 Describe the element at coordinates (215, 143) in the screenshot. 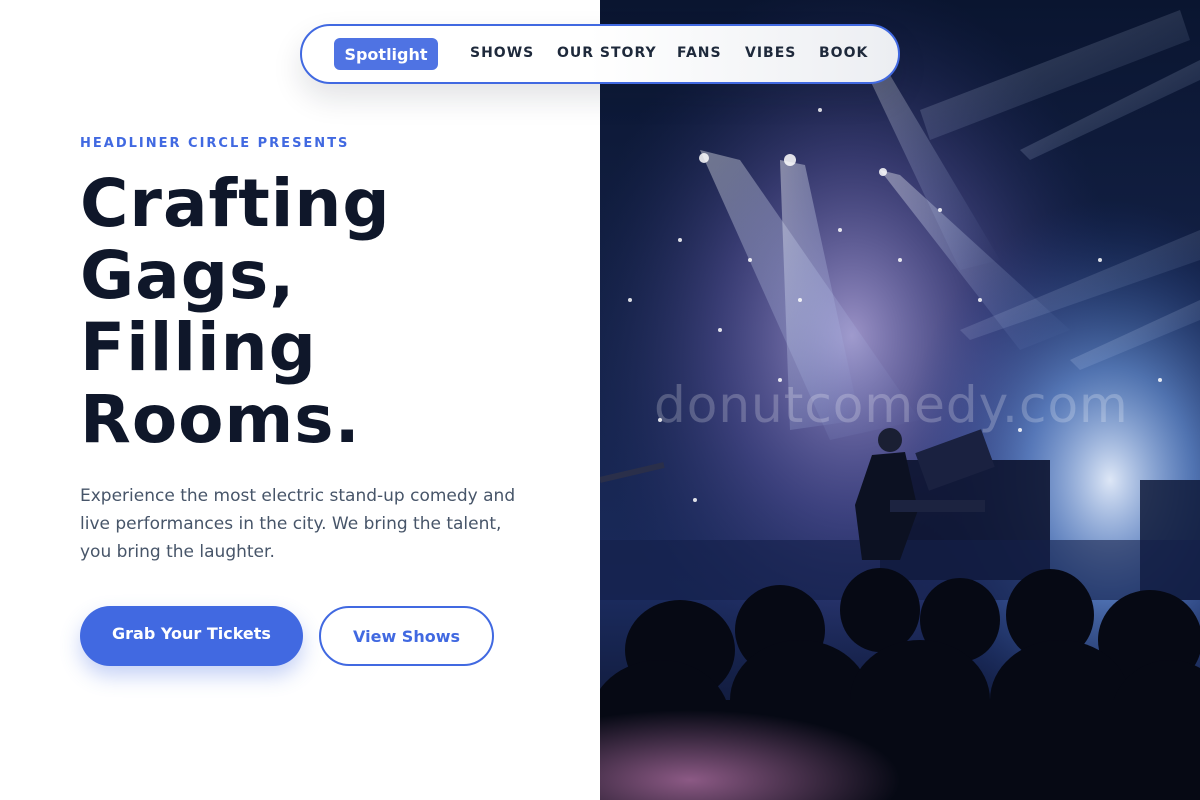

I see `hero-eyebrow: HEADLINER CIRCLE PRESENTS` at that location.